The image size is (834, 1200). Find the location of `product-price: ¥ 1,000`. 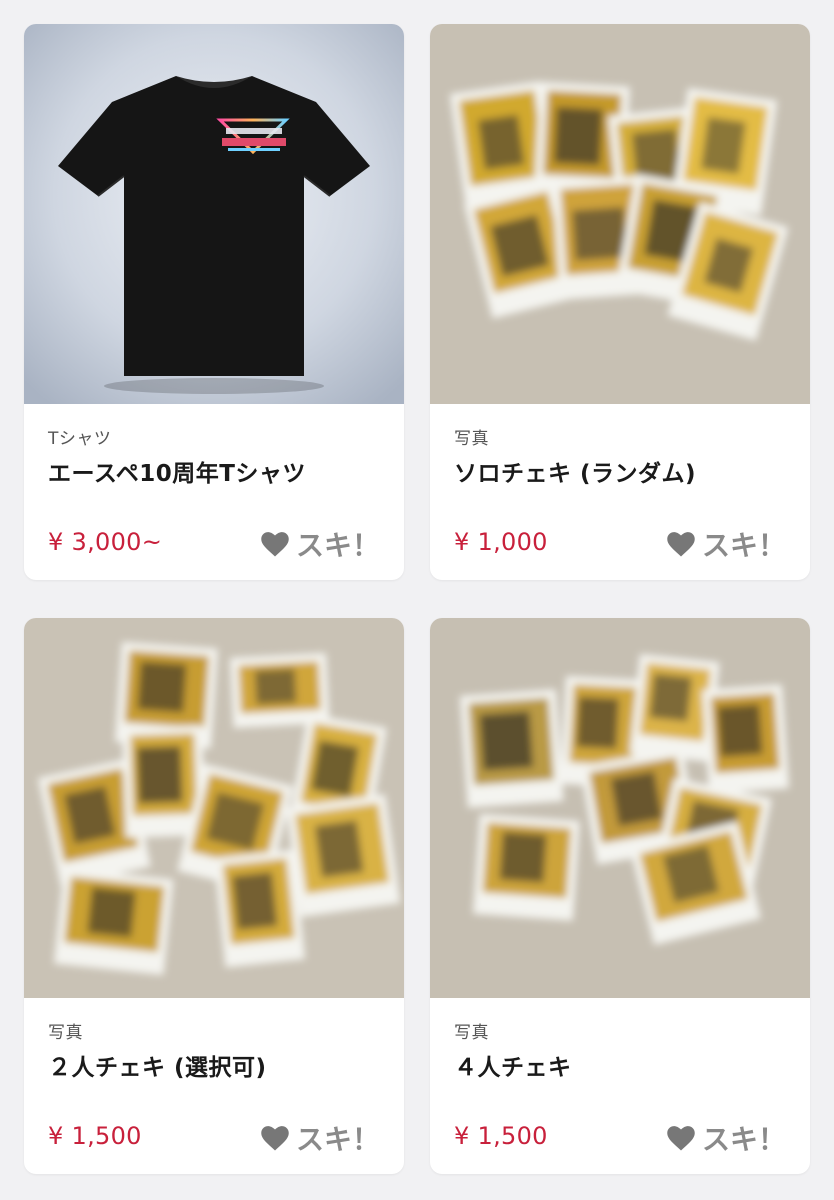

product-price: ¥ 1,000 is located at coordinates (501, 542).